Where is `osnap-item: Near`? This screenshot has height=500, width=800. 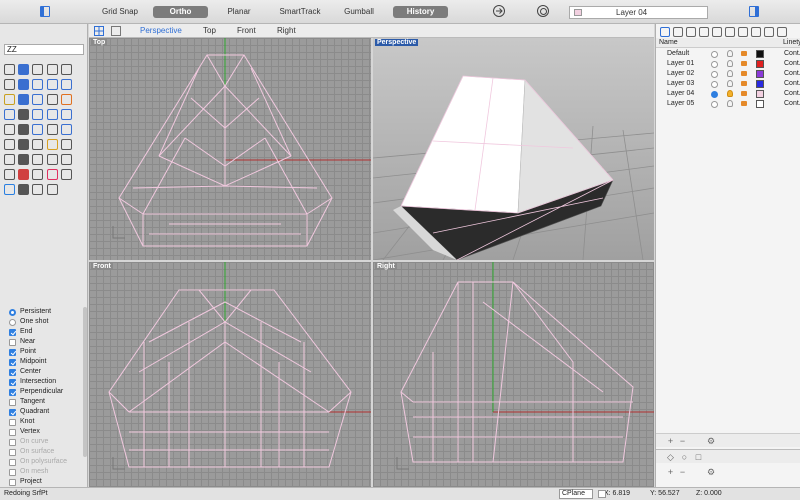 osnap-item: Near is located at coordinates (47, 342).